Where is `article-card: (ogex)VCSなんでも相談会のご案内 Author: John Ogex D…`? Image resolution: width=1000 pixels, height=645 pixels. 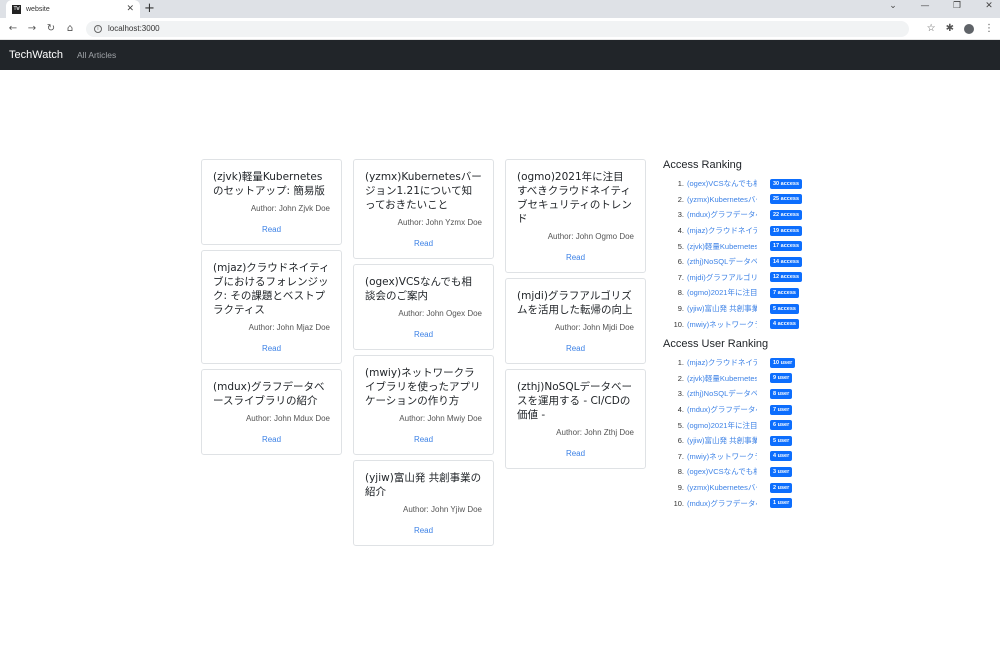
article-card: (ogex)VCSなんでも相談会のご案内 Author: John Ogex D… is located at coordinates (423, 307).